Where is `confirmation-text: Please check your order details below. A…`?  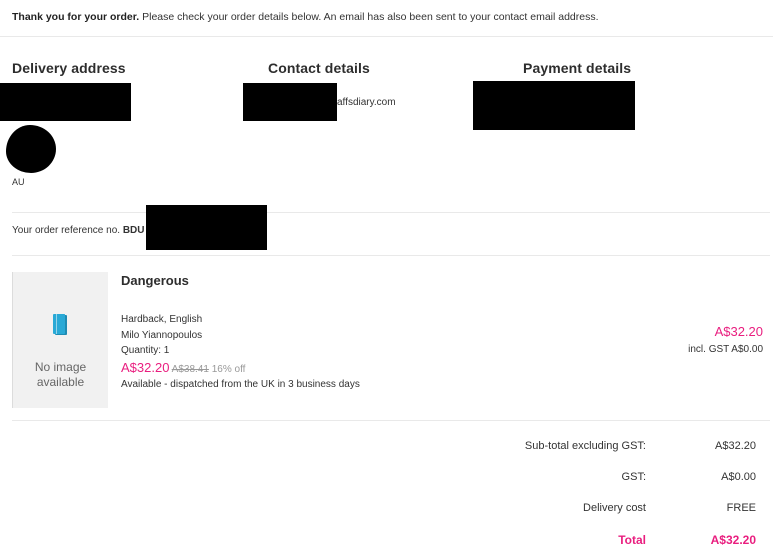
confirmation-text: Please check your order details below. A… is located at coordinates (369, 17).